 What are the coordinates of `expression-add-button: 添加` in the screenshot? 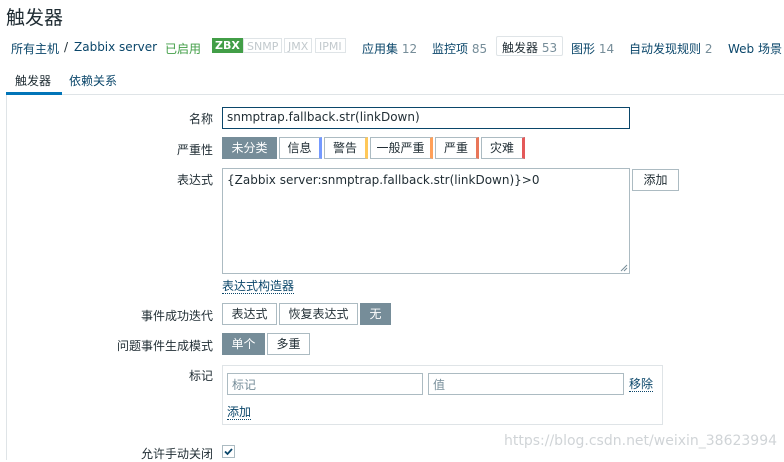 It's located at (655, 180).